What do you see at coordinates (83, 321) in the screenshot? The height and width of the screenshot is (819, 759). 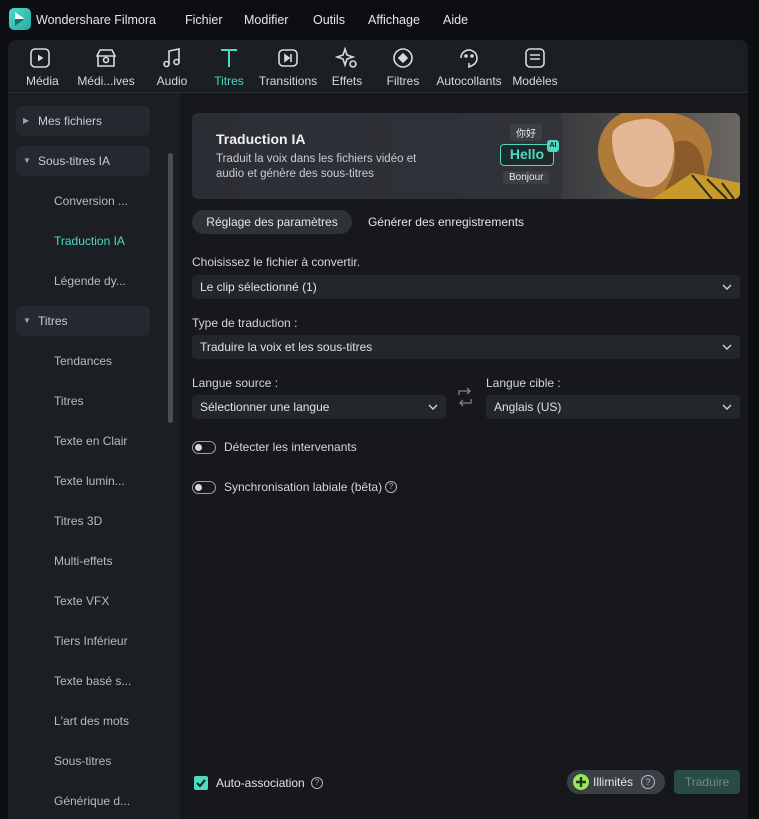 I see `sidebar-group-titres: ▼ Titres` at bounding box center [83, 321].